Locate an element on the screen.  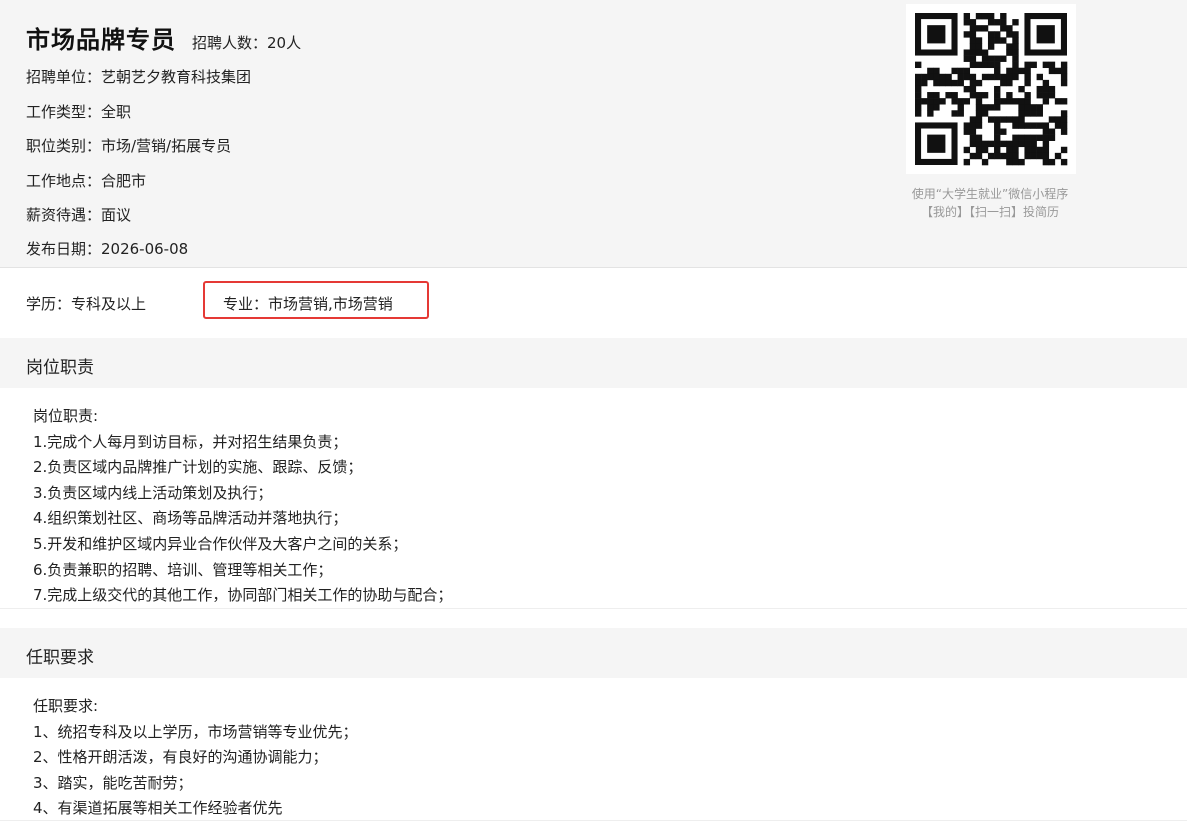
duties-line: 7.完成上级交代的其他工作，协同部门相关工作的协助与配合； is located at coordinates (243, 595).